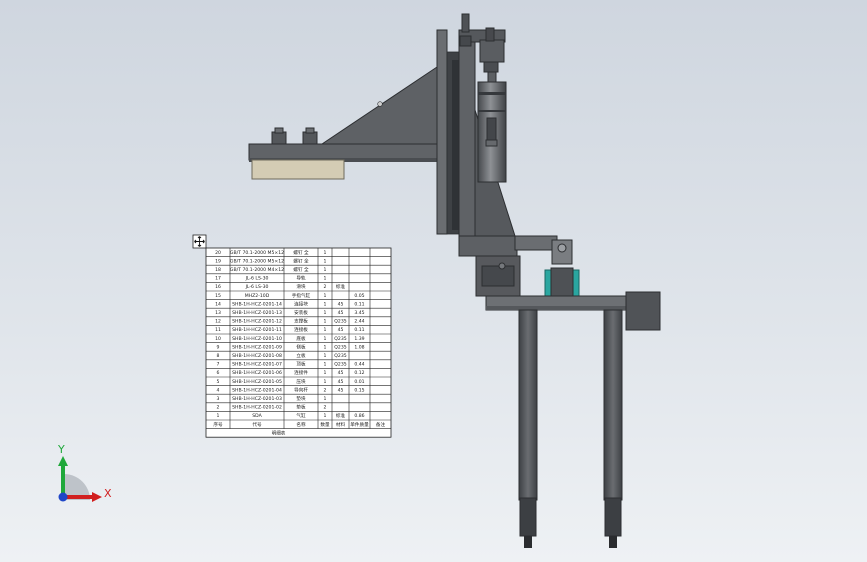  What do you see at coordinates (257, 356) in the screenshot?
I see `bom-cell-code: SHB-1H-HCZ-0201-08` at bounding box center [257, 356].